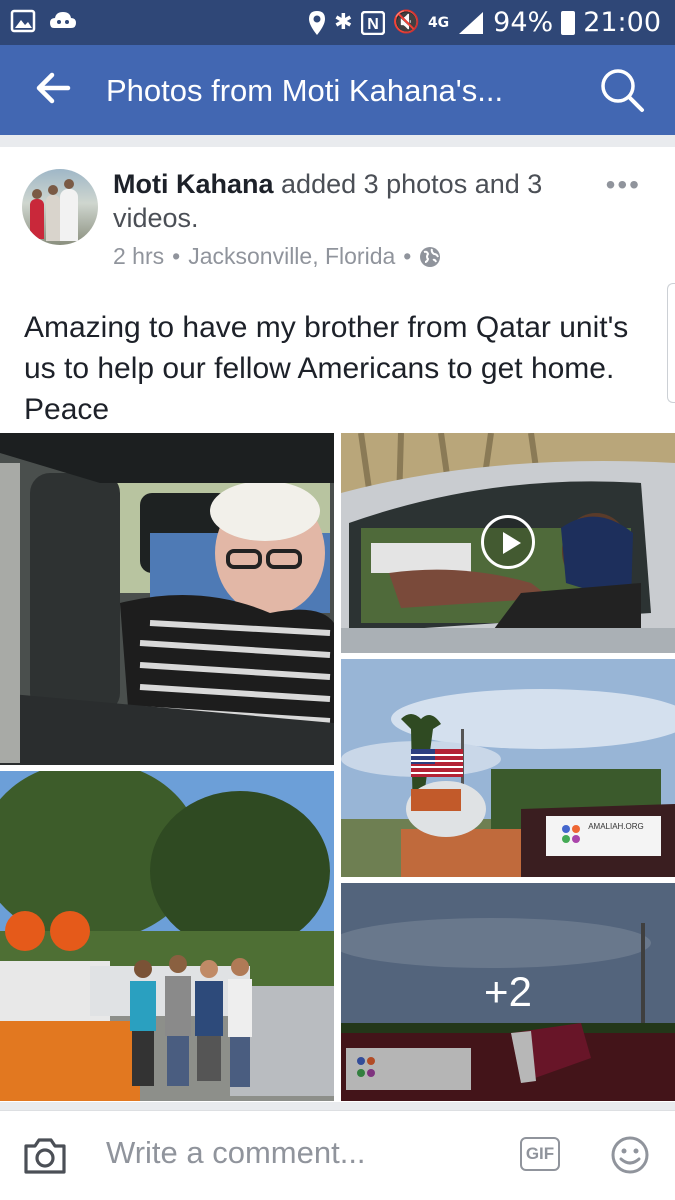 The image size is (675, 1200). I want to click on svg-text: AMALIAH.ORG, so click(616, 826).